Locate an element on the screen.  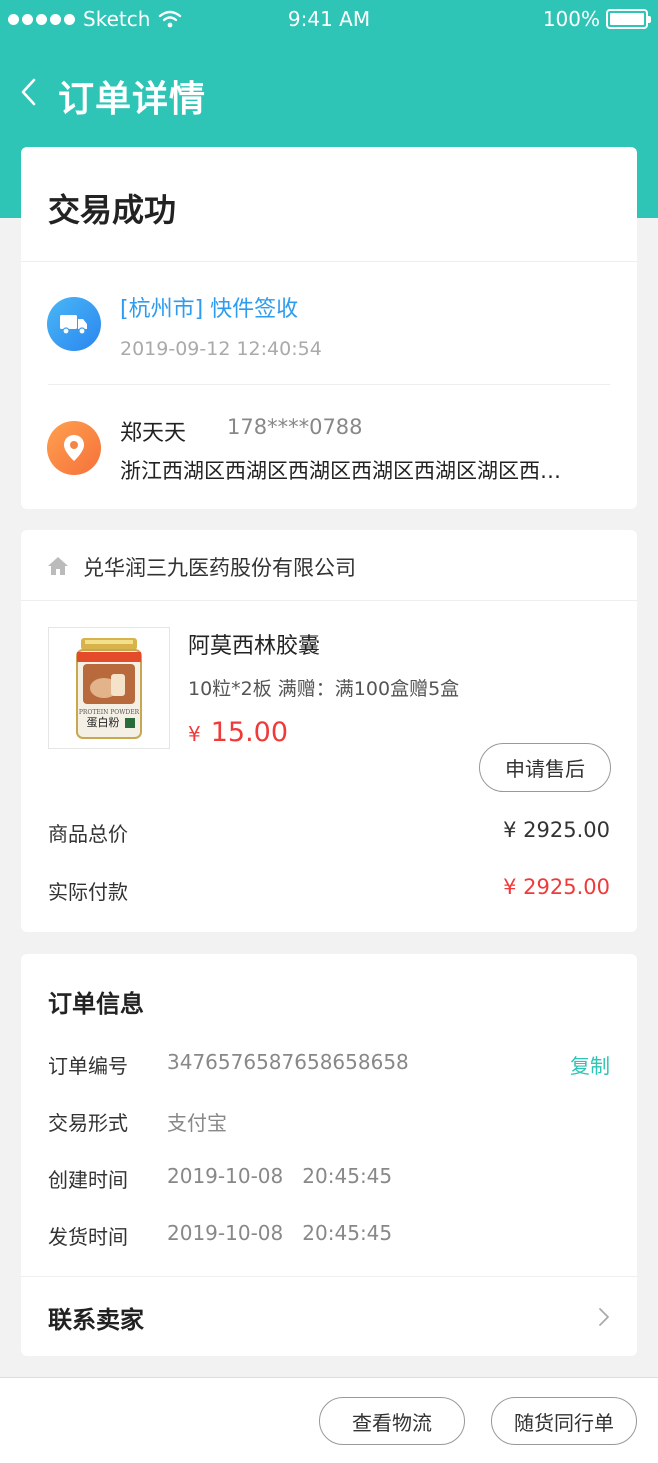
home-icon is located at coordinates (58, 566).